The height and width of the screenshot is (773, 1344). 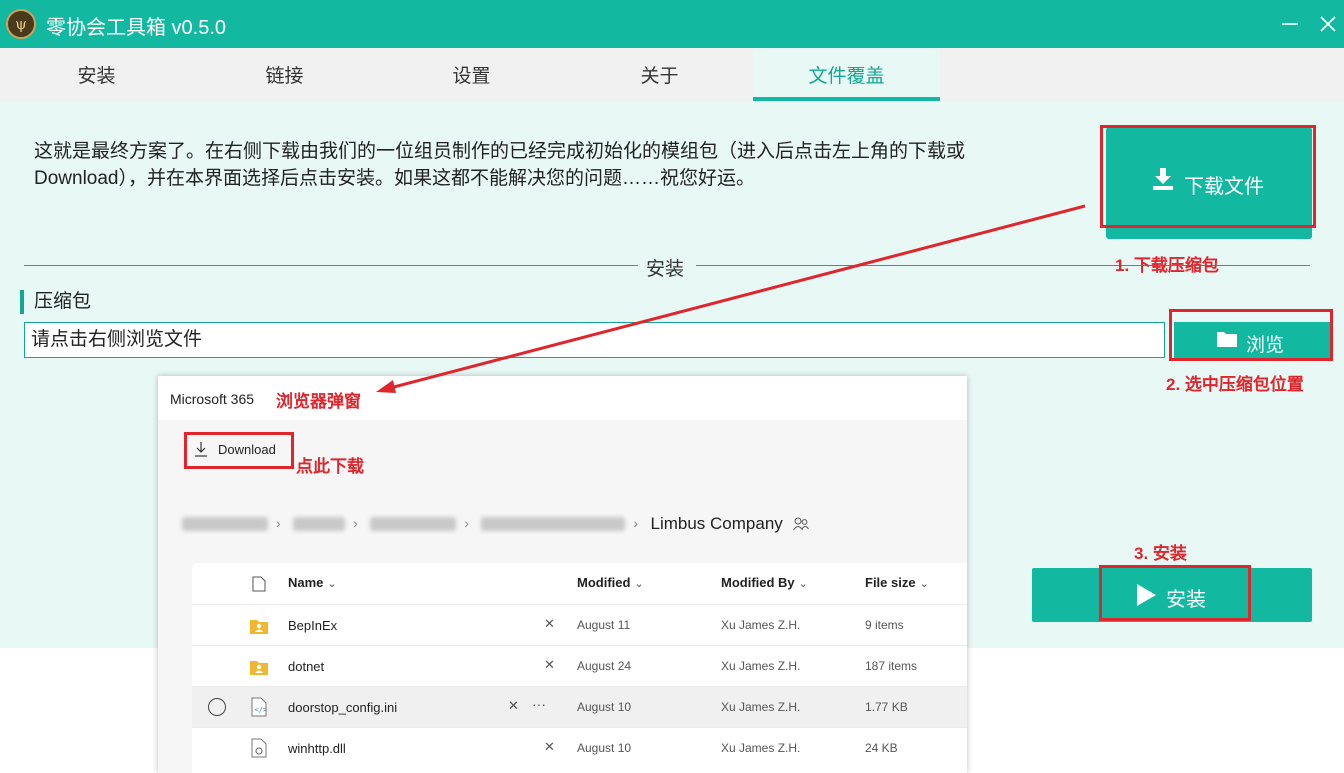 What do you see at coordinates (1167, 265) in the screenshot?
I see `annotation-step-1: 1. 下载压缩包` at bounding box center [1167, 265].